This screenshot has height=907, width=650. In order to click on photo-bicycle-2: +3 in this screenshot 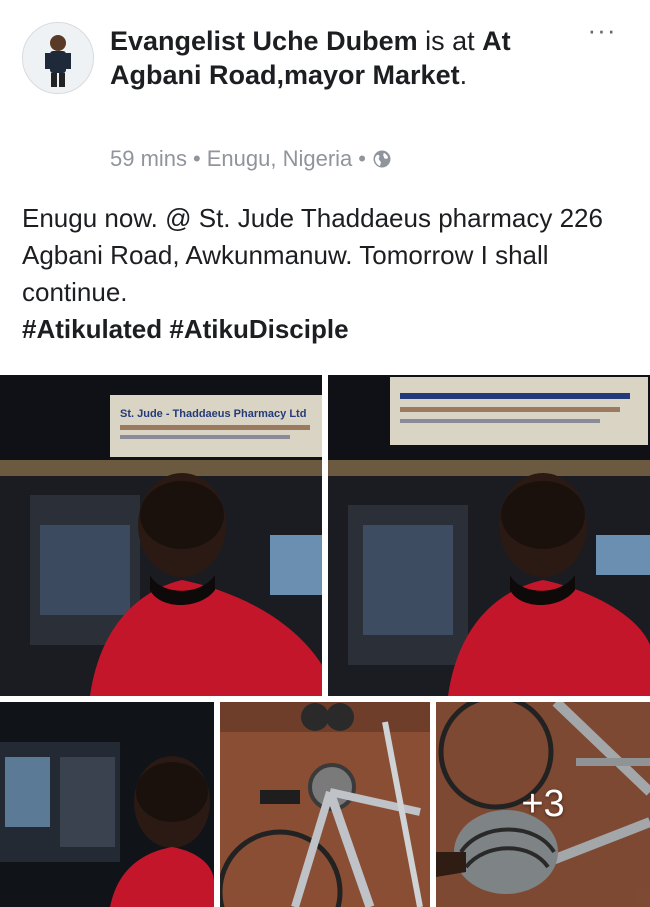, I will do `click(543, 804)`.